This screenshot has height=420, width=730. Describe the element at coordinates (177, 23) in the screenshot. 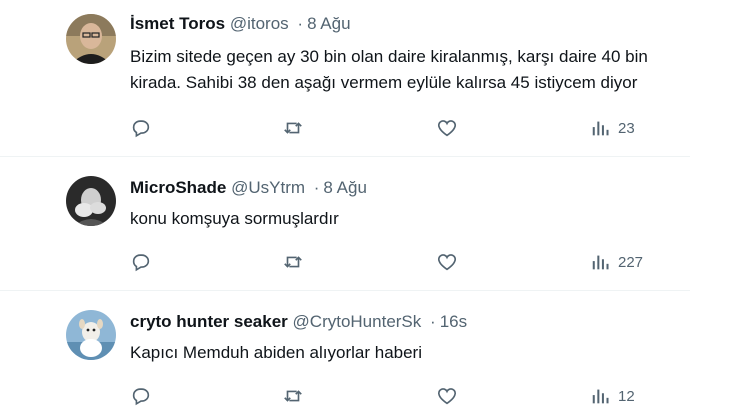

I see `author-name: İsmet Toros` at that location.